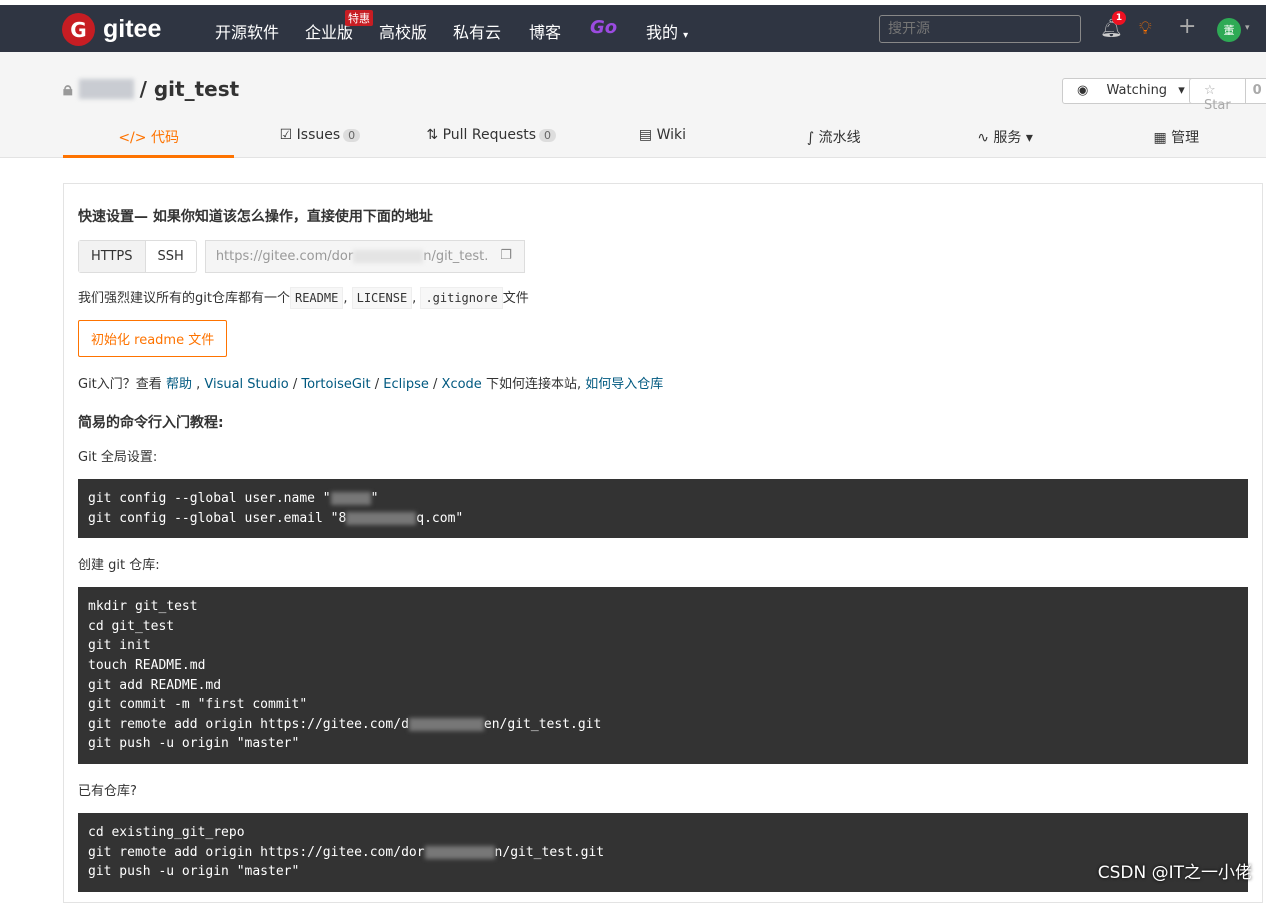 The height and width of the screenshot is (903, 1266). I want to click on code-line: n/git_test.git, so click(549, 852).